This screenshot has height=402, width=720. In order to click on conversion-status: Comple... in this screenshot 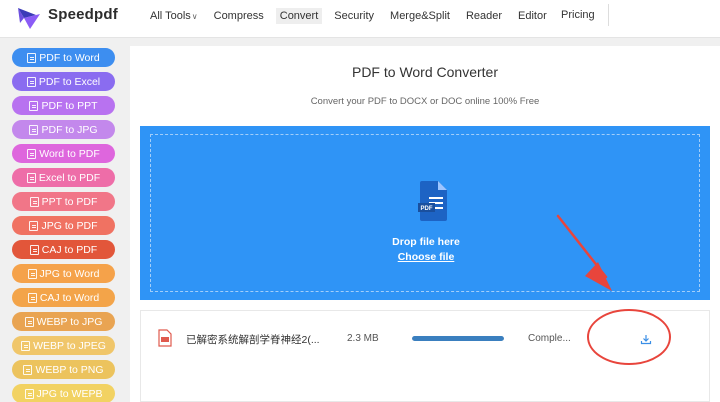, I will do `click(549, 338)`.